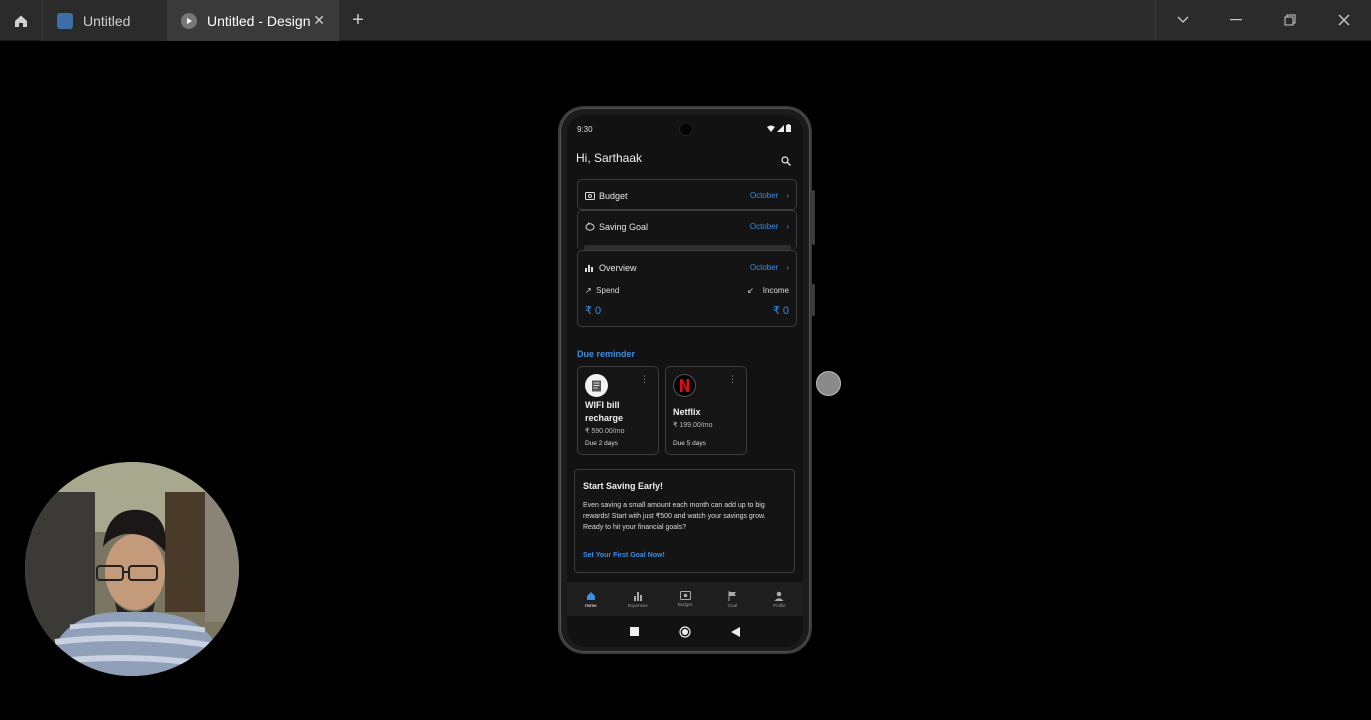 The height and width of the screenshot is (720, 1371). I want to click on person-icon, so click(779, 596).